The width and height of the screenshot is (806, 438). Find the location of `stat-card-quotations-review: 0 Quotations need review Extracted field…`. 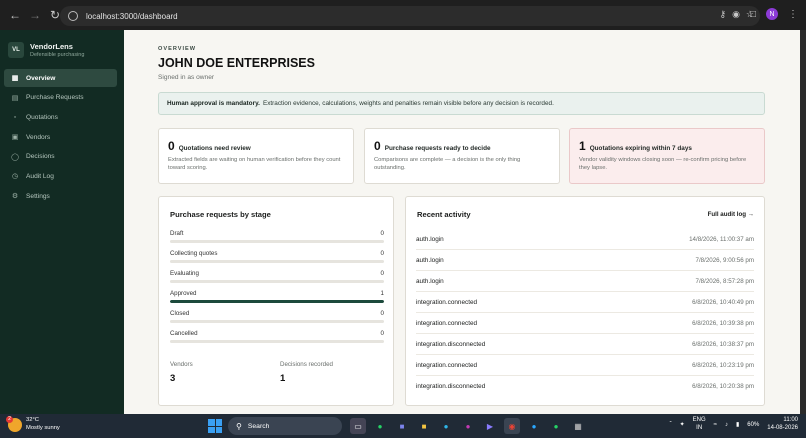

stat-card-quotations-review: 0 Quotations need review Extracted field… is located at coordinates (256, 156).